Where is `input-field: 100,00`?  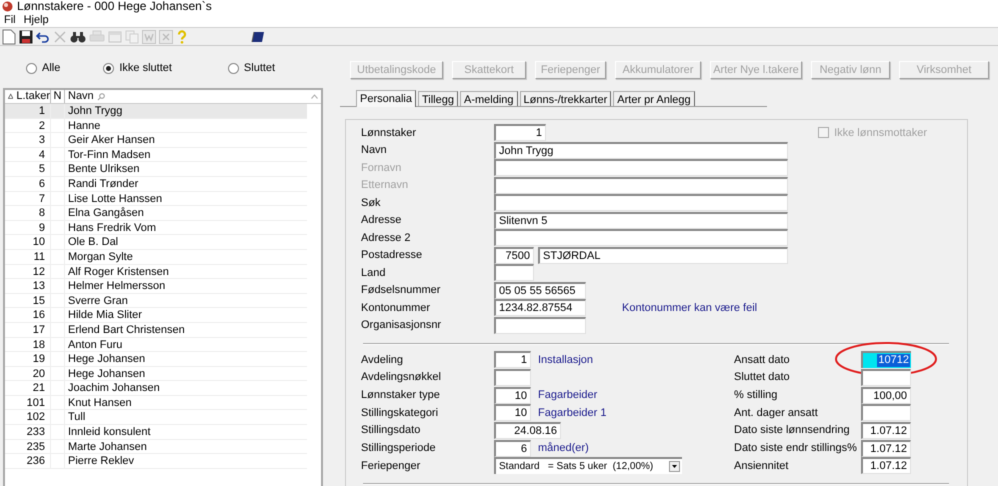 input-field: 100,00 is located at coordinates (886, 395).